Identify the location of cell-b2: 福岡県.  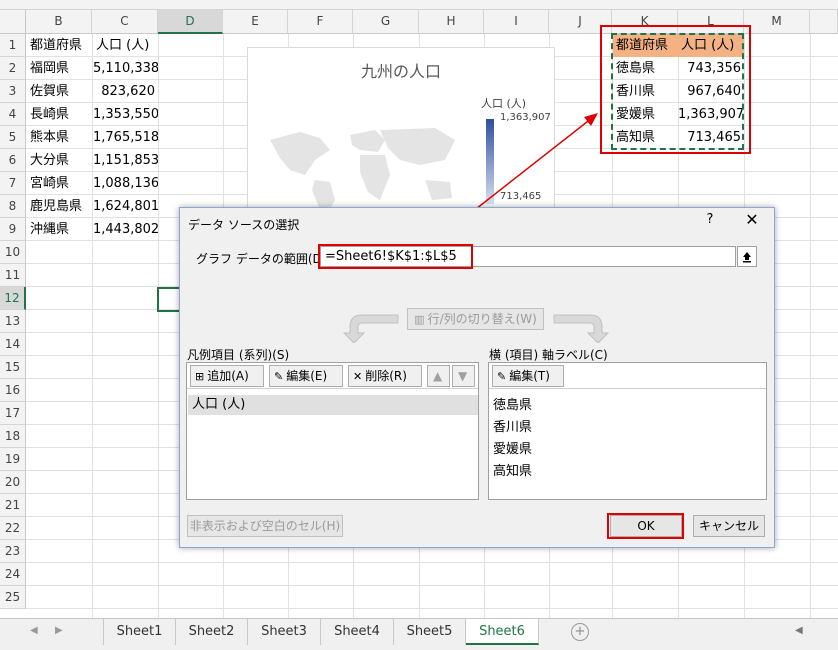
(59, 68).